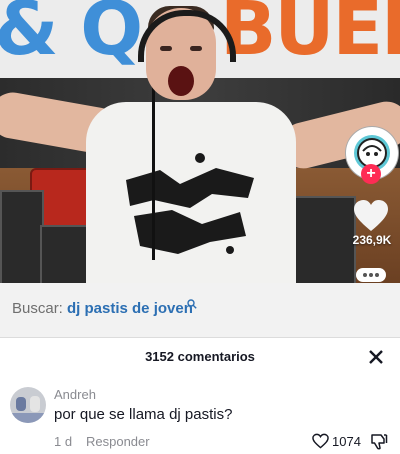 The height and width of the screenshot is (454, 400). What do you see at coordinates (118, 441) in the screenshot?
I see `reply-button: Responder` at bounding box center [118, 441].